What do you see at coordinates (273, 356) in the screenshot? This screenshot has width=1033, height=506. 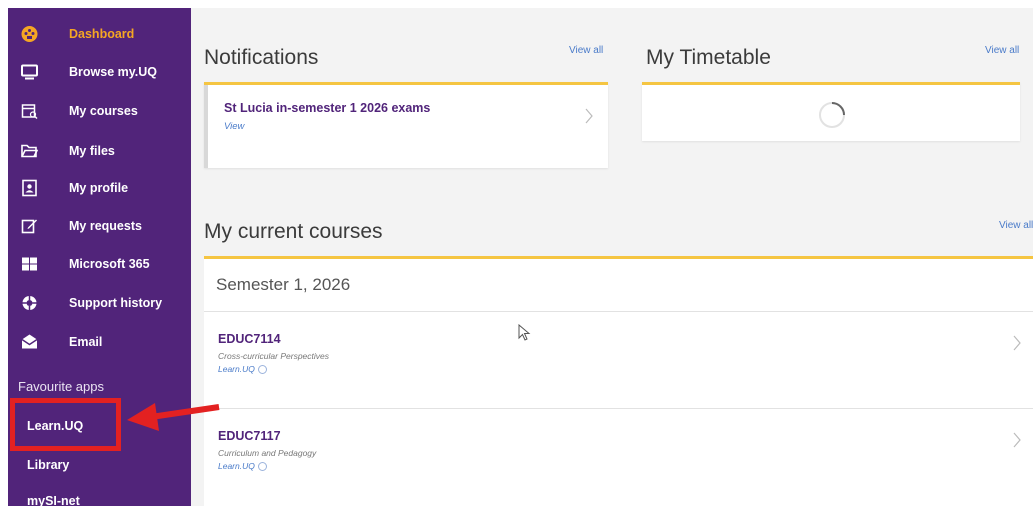 I see `course-name: Cross-curricular Perspectives` at bounding box center [273, 356].